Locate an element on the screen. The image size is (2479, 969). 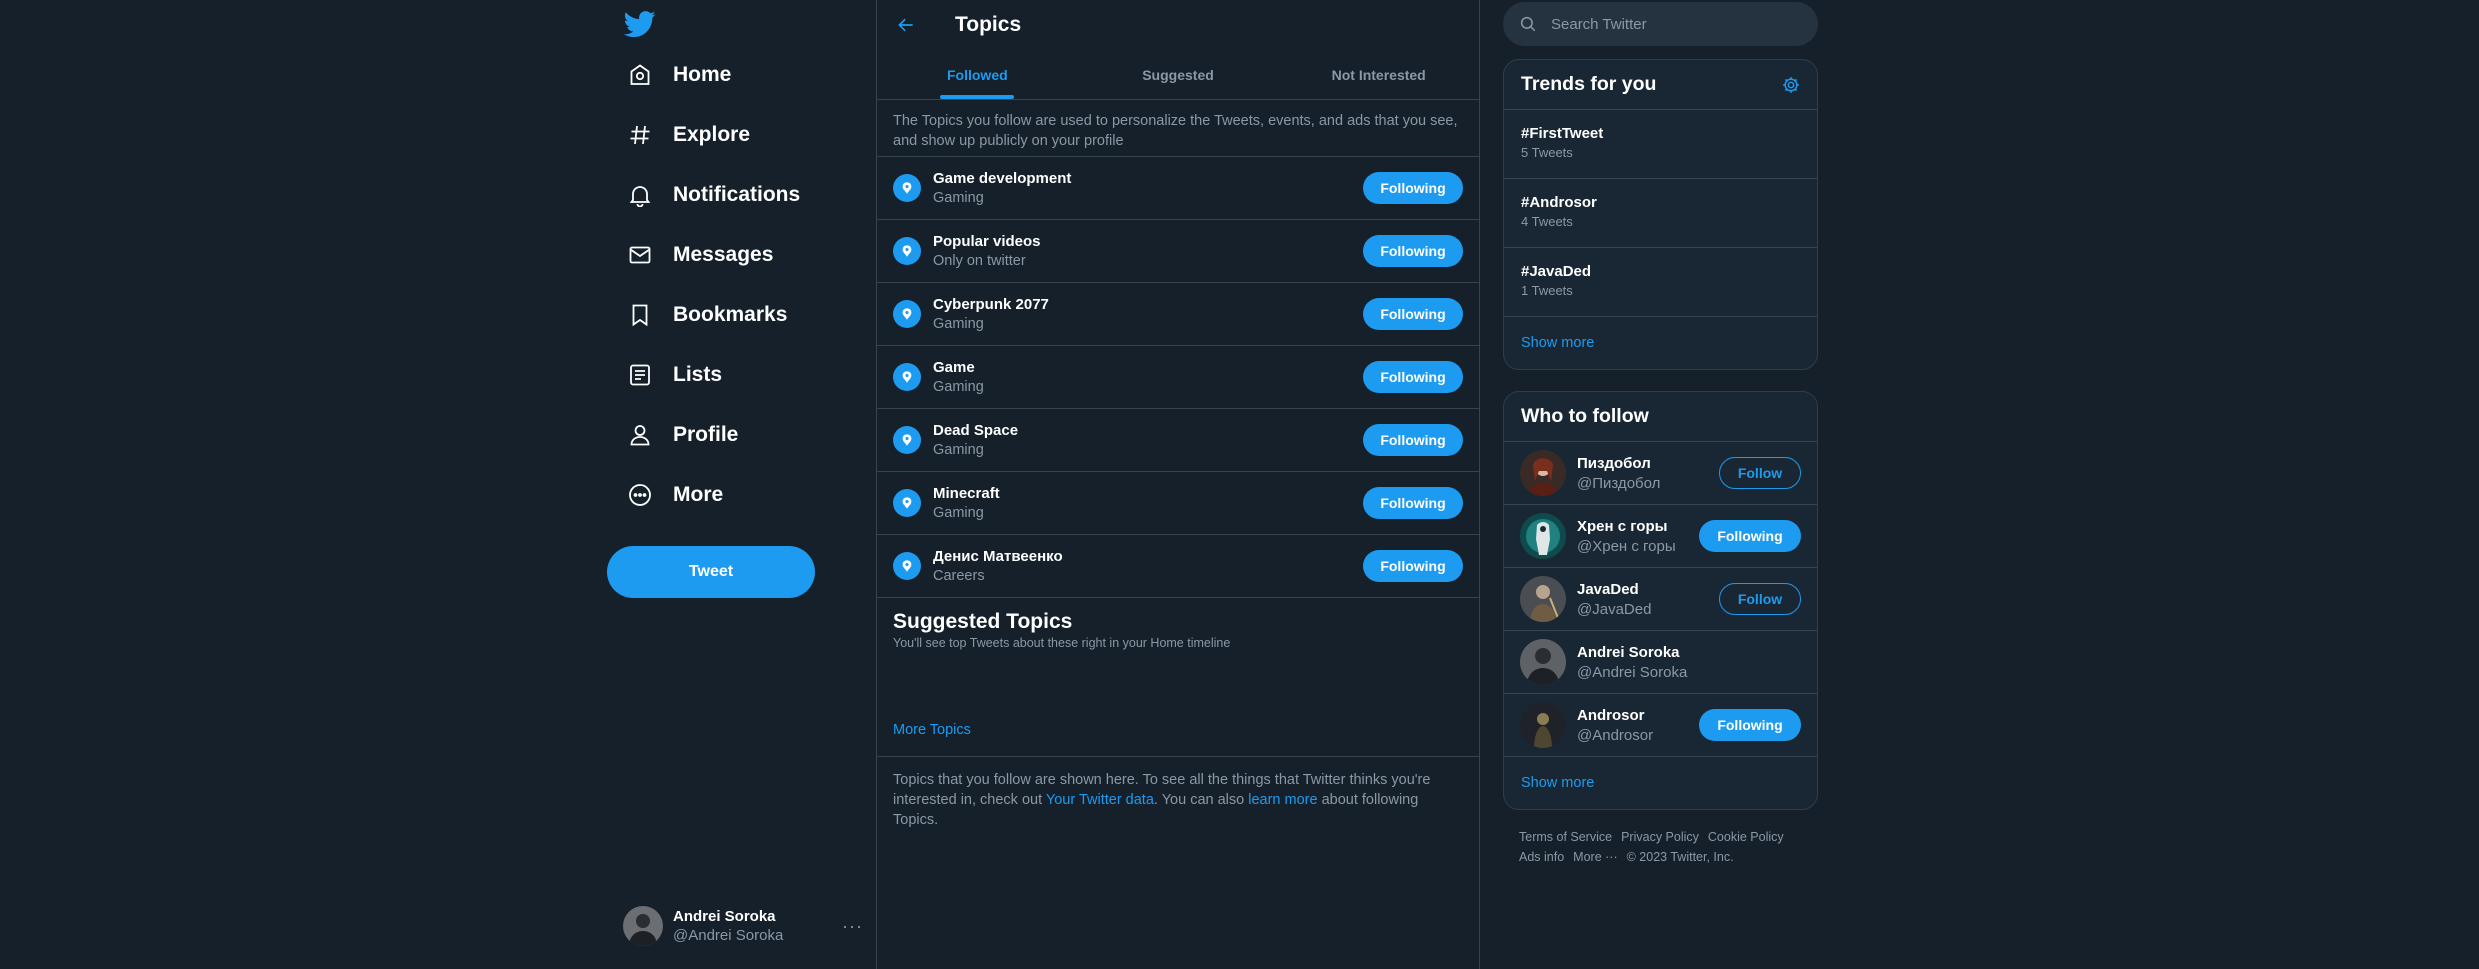
trend-item: #JavaDed 1 Tweets is located at coordinates (1660, 282).